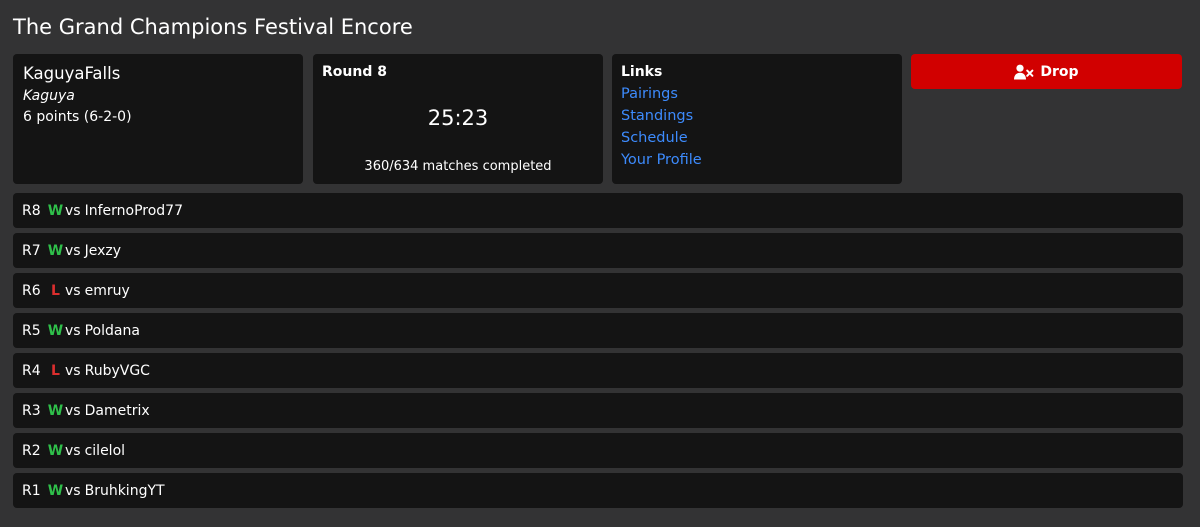  I want to click on player-card: KaguyaFalls Kaguya 6 points (6-2-0), so click(158, 119).